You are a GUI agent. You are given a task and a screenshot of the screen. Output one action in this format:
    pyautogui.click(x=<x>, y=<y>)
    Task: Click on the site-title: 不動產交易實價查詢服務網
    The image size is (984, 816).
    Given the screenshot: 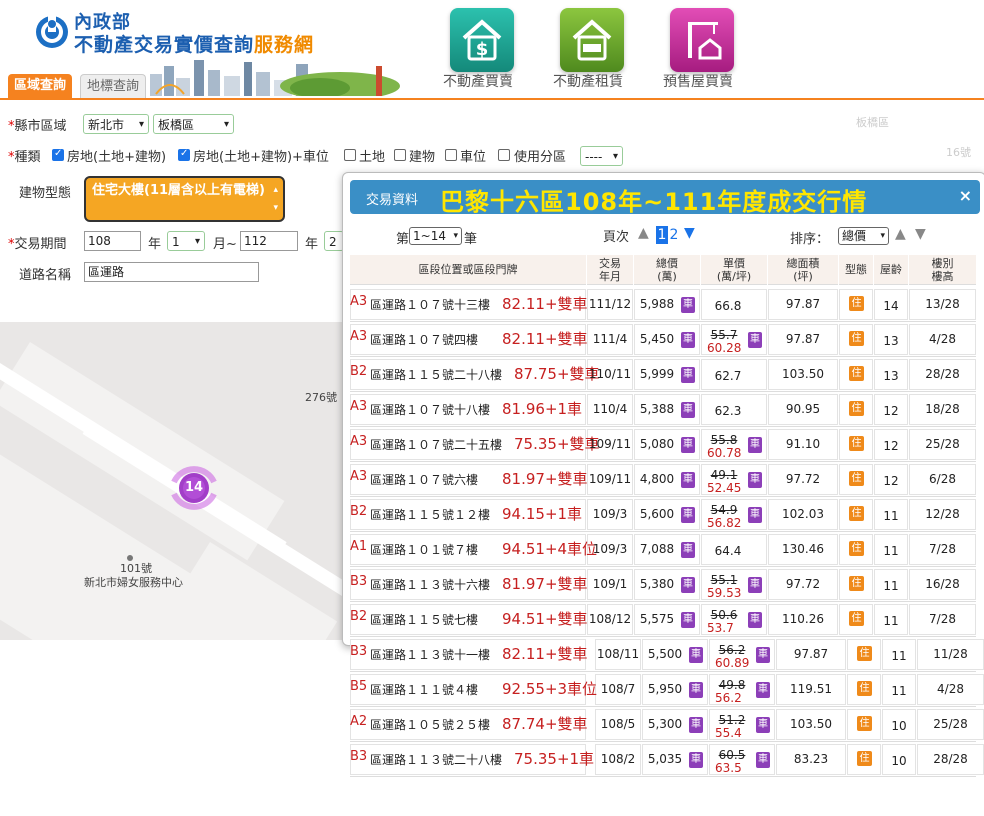 What is the action you would take?
    pyautogui.click(x=194, y=43)
    